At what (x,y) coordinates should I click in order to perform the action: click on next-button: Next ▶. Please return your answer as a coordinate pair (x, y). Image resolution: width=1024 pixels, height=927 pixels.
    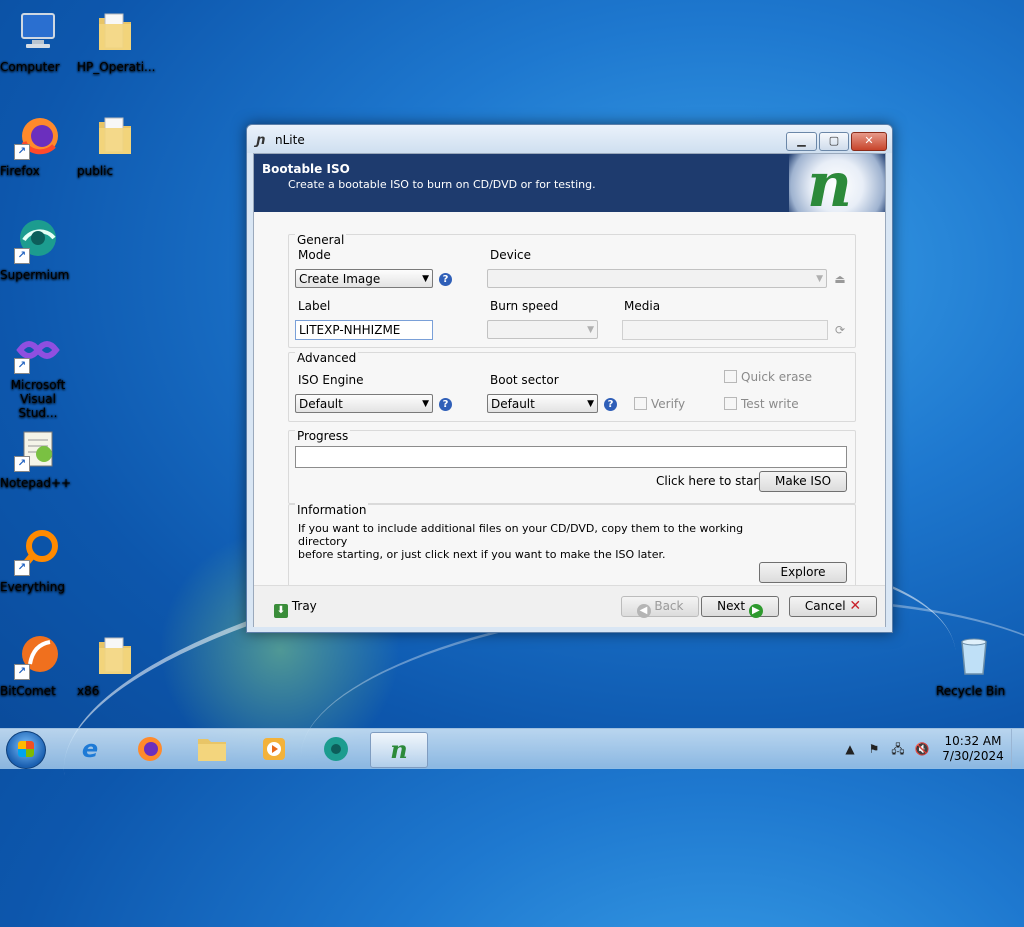
    Looking at the image, I should click on (740, 607).